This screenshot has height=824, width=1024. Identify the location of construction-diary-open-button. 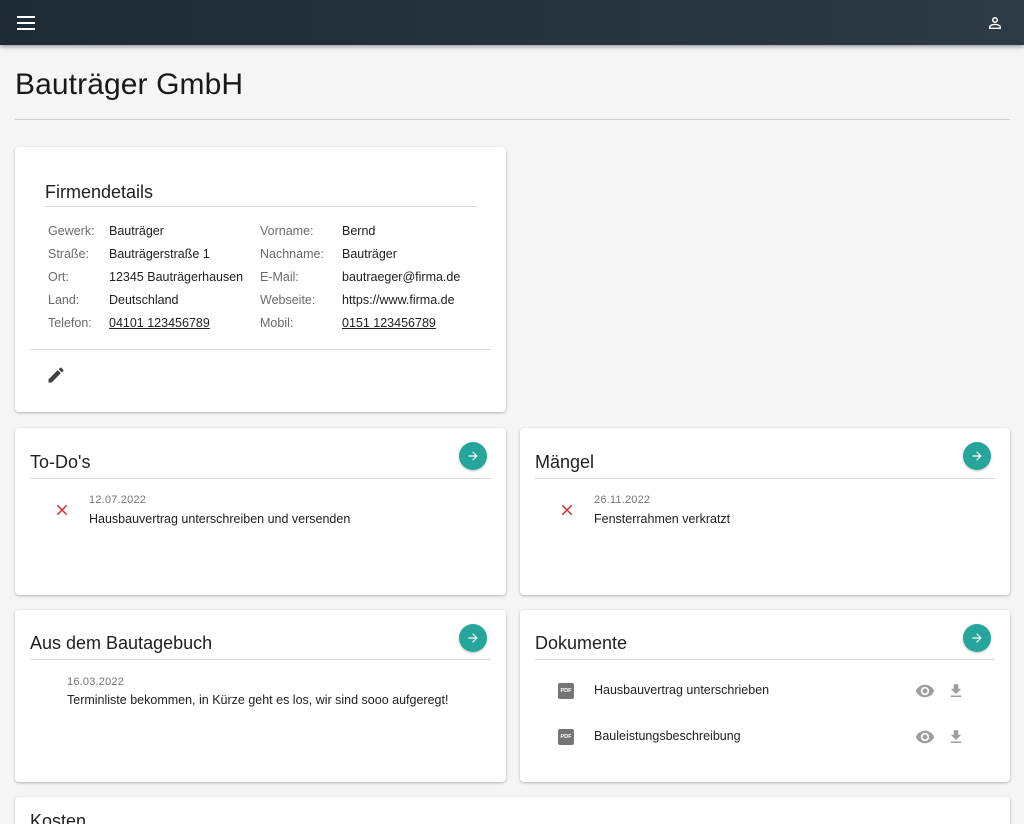
(473, 638).